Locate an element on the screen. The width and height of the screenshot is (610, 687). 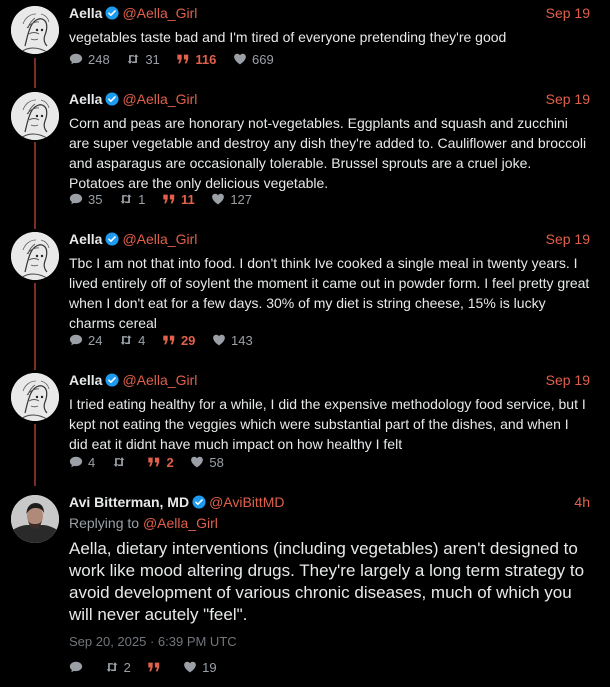
retweet-count: 31 is located at coordinates (143, 60).